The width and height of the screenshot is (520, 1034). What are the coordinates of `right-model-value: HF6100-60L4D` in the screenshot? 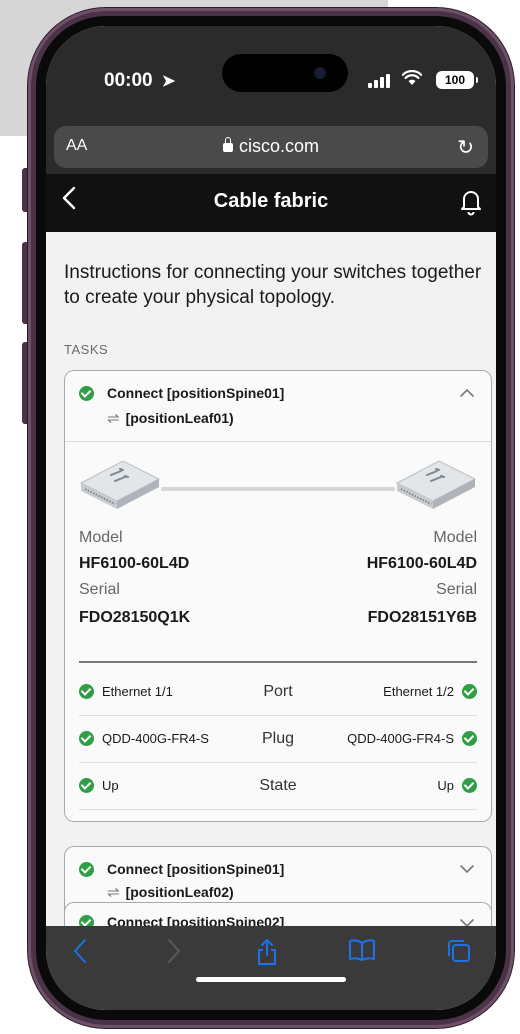 It's located at (421, 563).